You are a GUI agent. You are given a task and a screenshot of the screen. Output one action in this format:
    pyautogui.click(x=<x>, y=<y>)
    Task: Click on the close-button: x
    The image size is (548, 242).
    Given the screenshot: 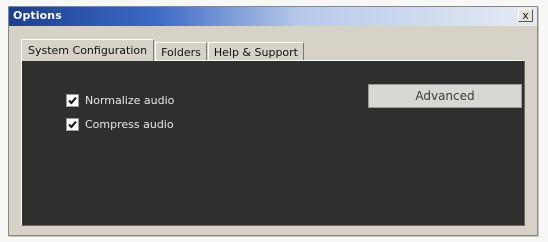 What is the action you would take?
    pyautogui.click(x=525, y=15)
    